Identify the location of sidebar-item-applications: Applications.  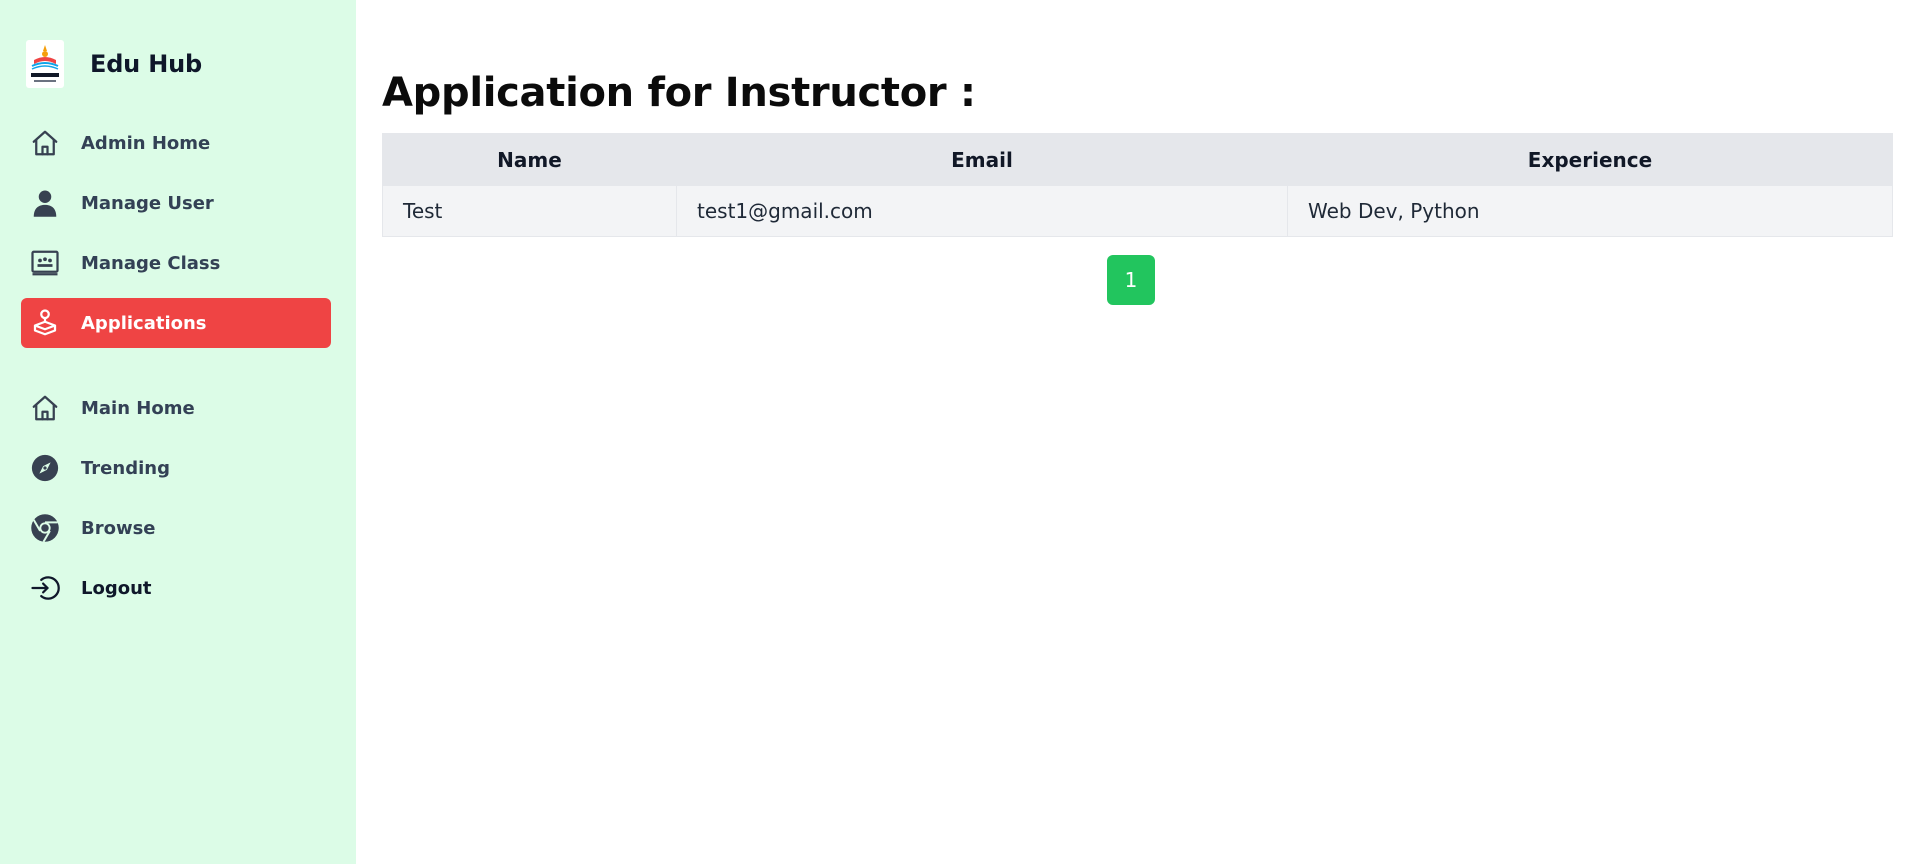
(176, 323).